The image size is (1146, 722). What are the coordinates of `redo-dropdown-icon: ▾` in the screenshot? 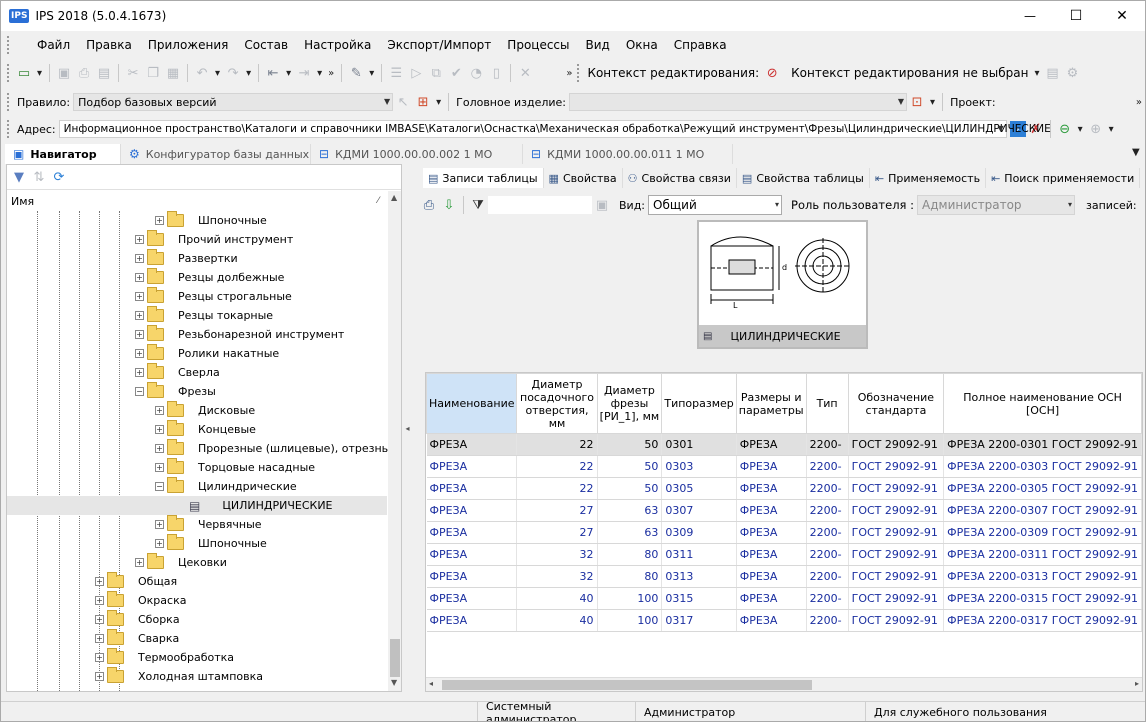 It's located at (248, 73).